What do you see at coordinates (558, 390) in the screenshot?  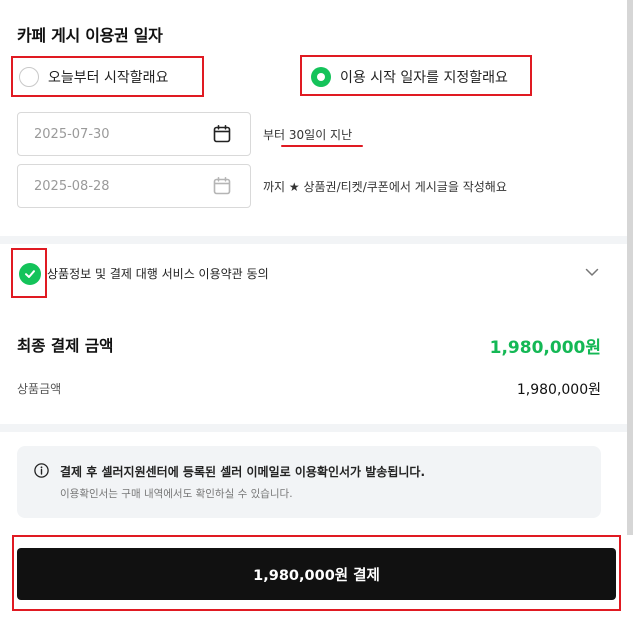 I see `product-amount-value: 1,980,000원` at bounding box center [558, 390].